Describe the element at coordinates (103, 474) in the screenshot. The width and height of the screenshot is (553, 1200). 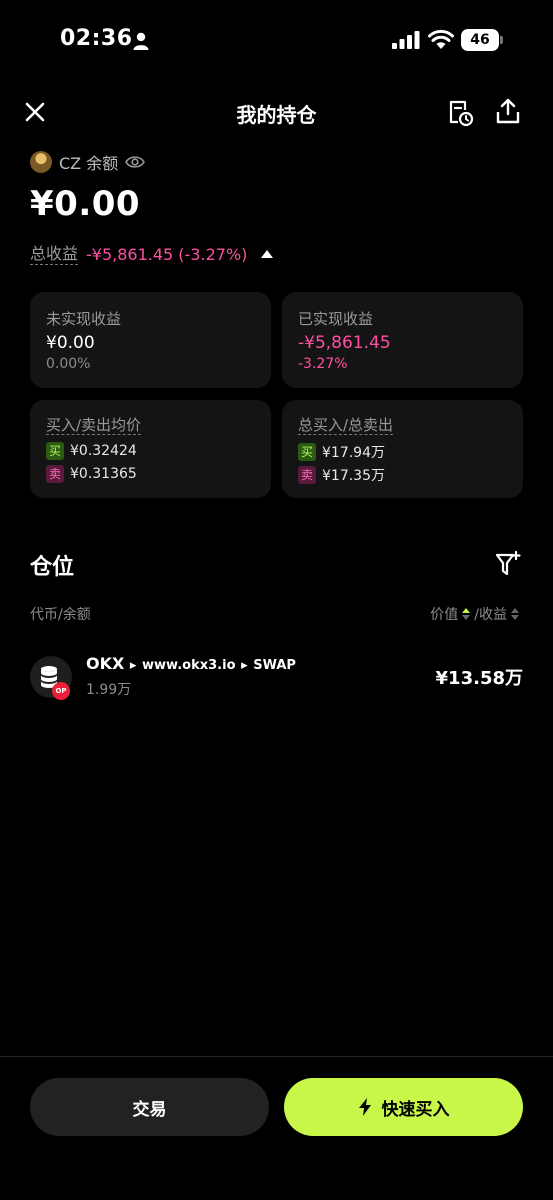
I see `avg-sell-price: ¥0.31365` at that location.